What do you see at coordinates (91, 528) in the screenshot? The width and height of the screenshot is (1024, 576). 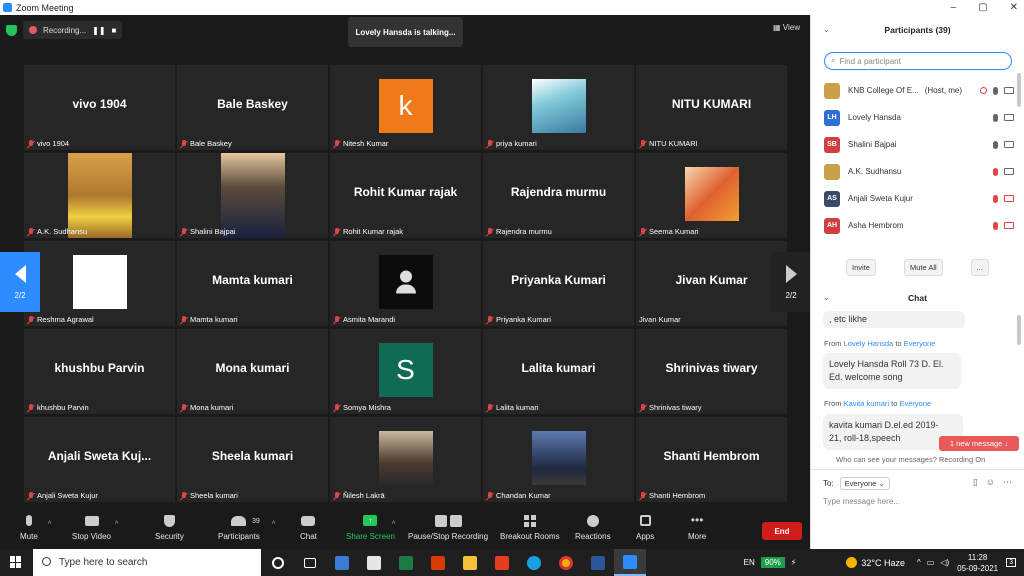 I see `stop-video-button: Stop Video` at bounding box center [91, 528].